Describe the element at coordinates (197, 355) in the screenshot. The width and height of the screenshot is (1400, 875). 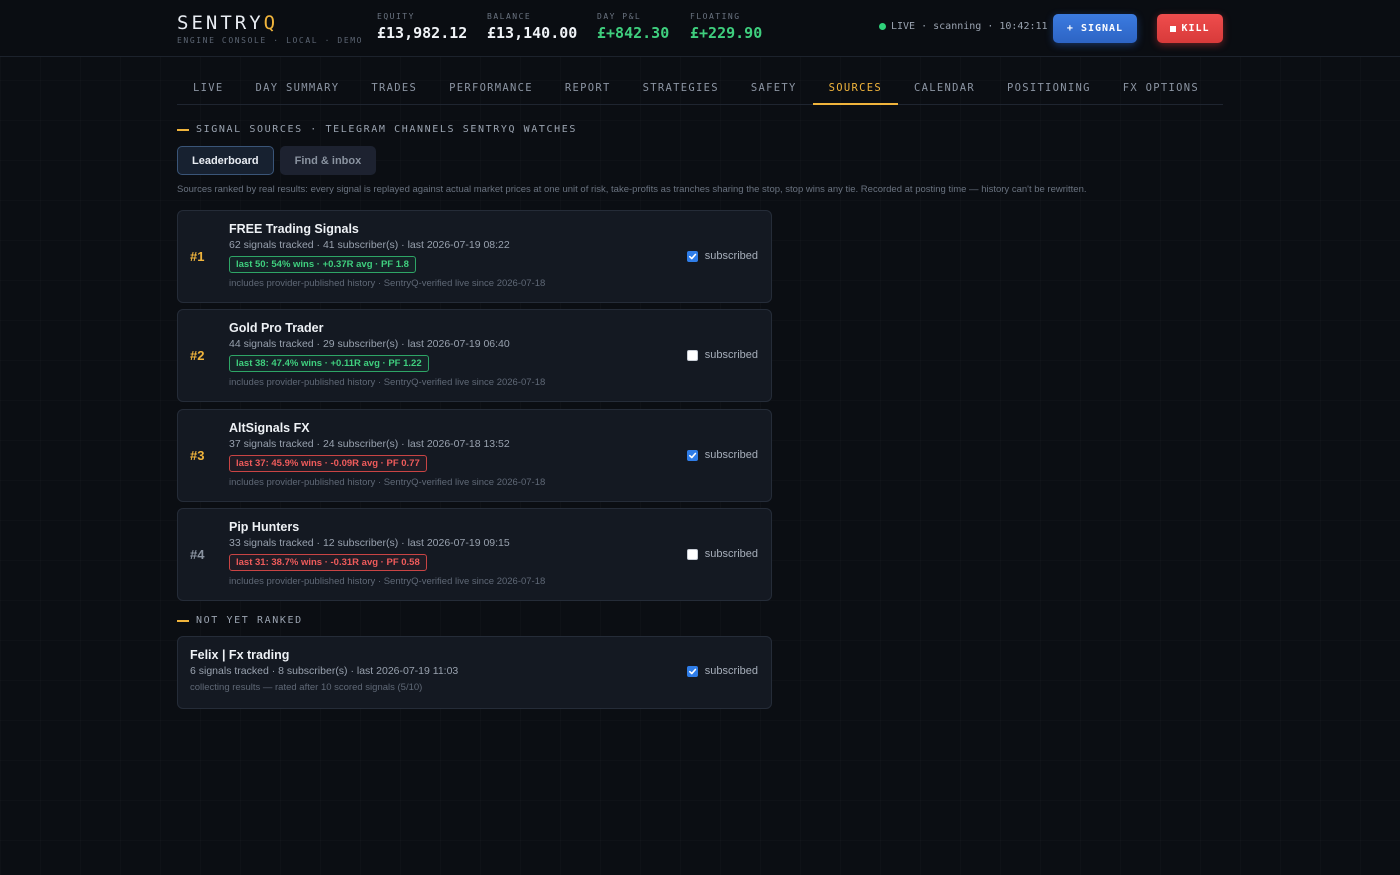
I see `source-rank: #2` at that location.